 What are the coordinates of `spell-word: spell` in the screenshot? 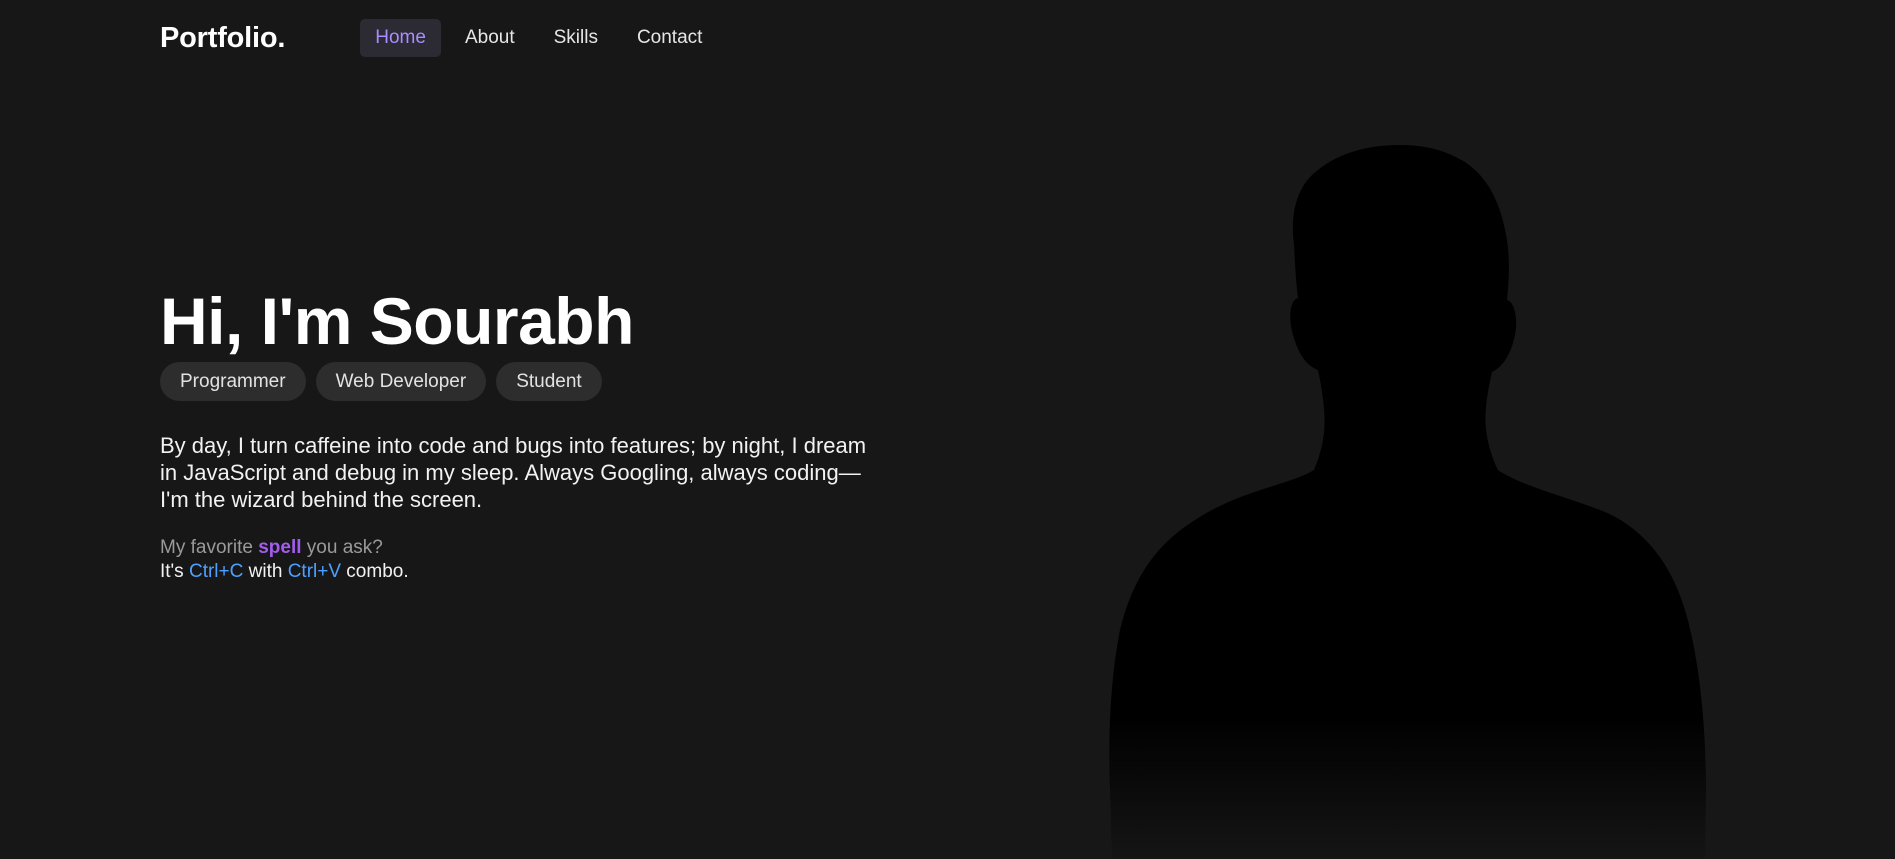 It's located at (280, 547).